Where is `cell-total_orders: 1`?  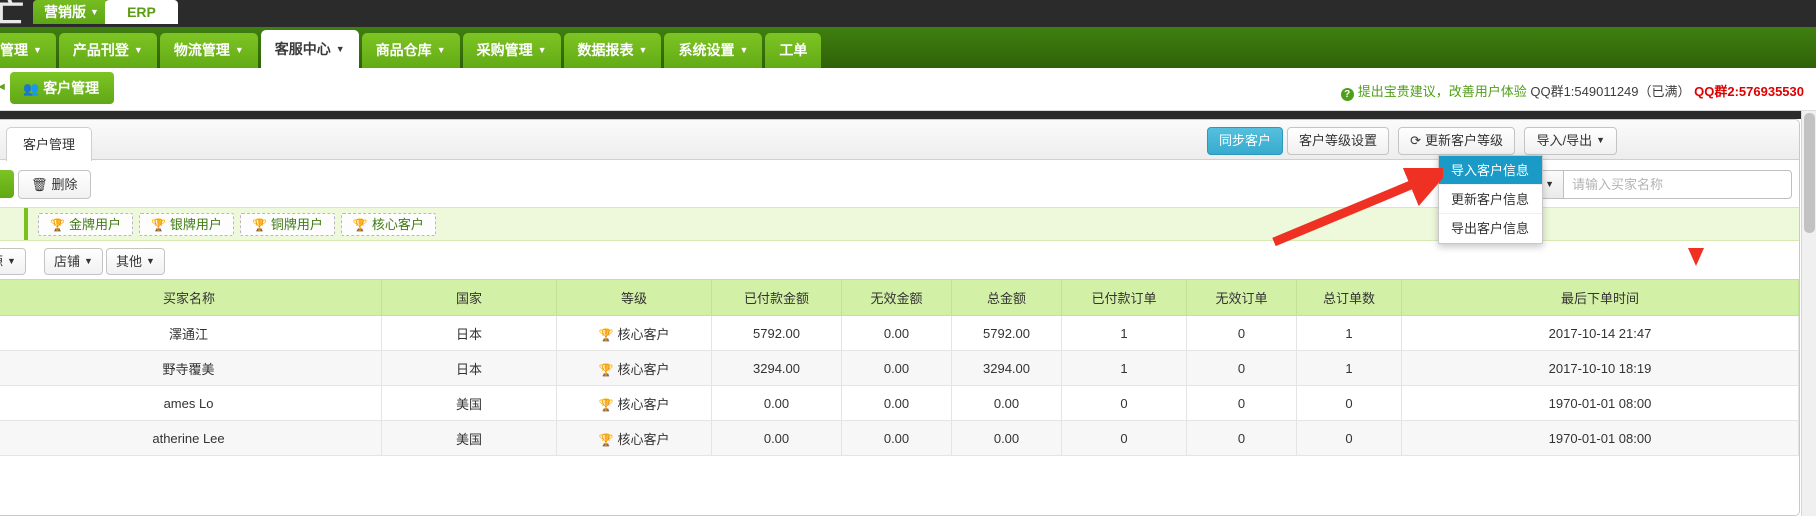
cell-total_orders: 1 is located at coordinates (1349, 333).